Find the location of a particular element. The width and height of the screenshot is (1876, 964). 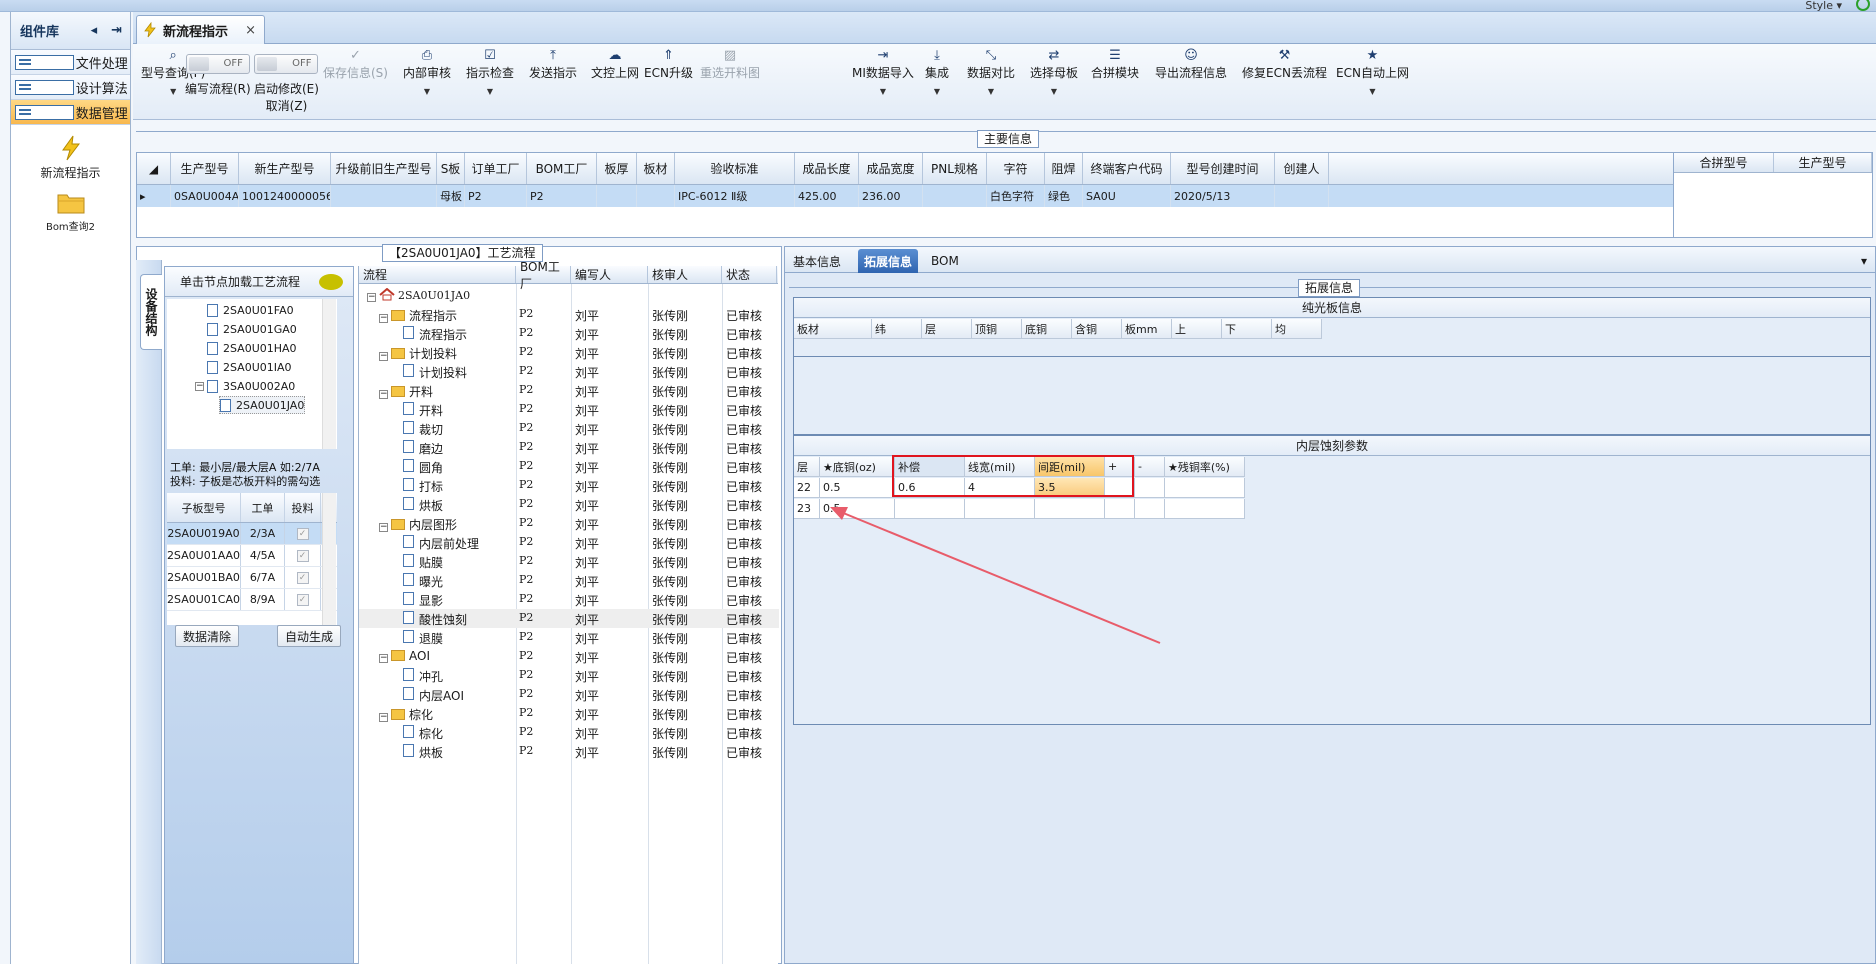

edit-flow-toggle: OFF 编写流程(R) is located at coordinates (218, 75).